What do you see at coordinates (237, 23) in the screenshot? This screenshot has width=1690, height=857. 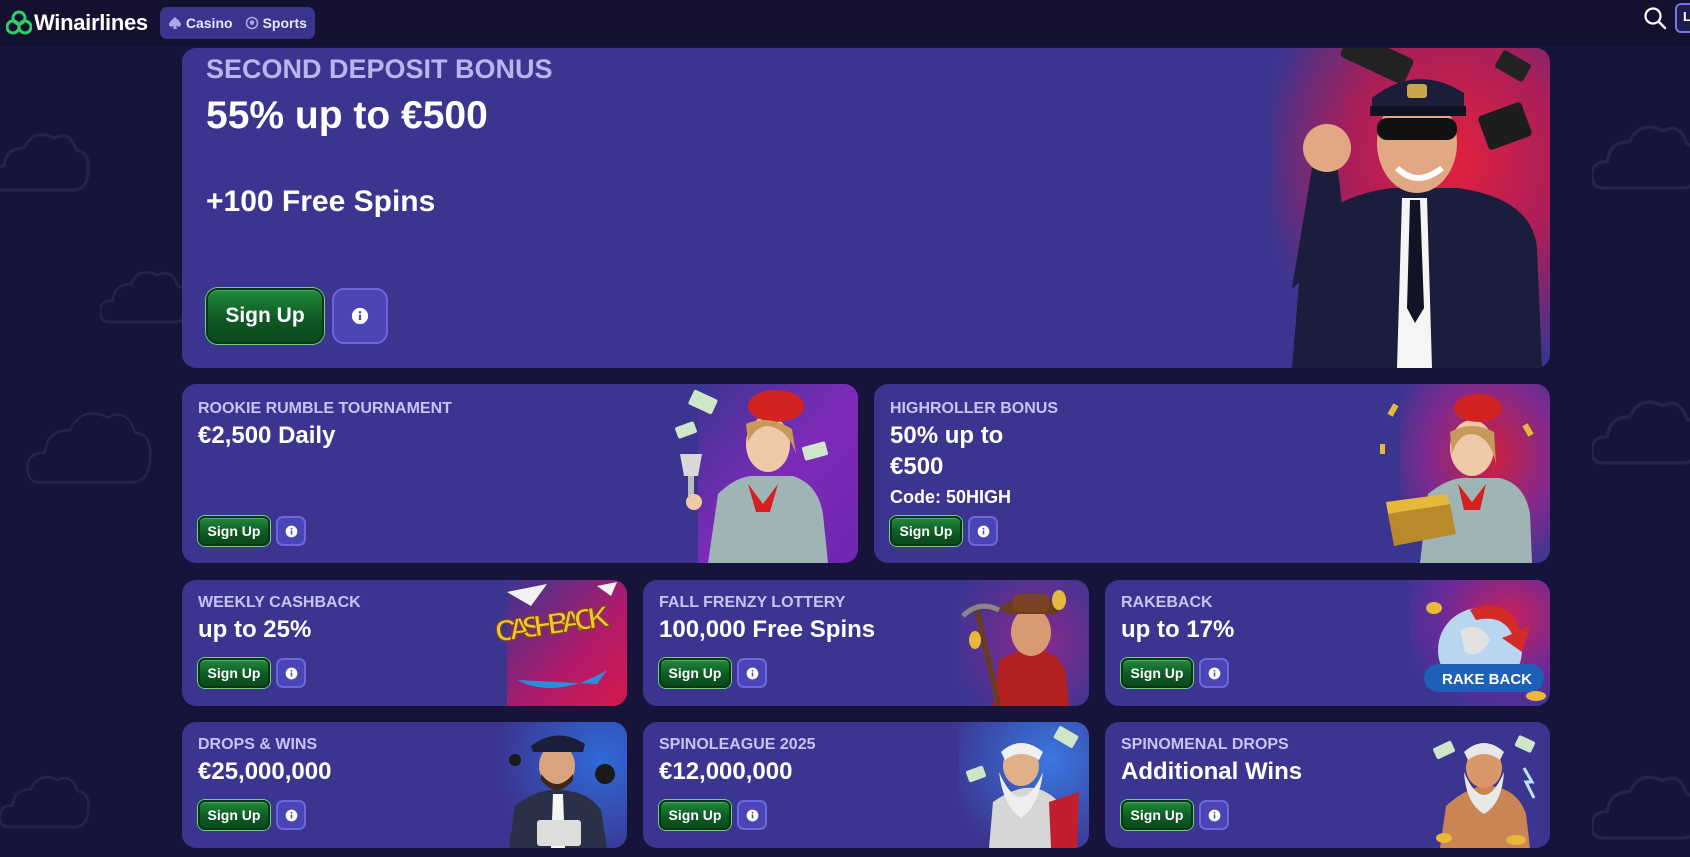 I see `main-nav: Casino Sports` at bounding box center [237, 23].